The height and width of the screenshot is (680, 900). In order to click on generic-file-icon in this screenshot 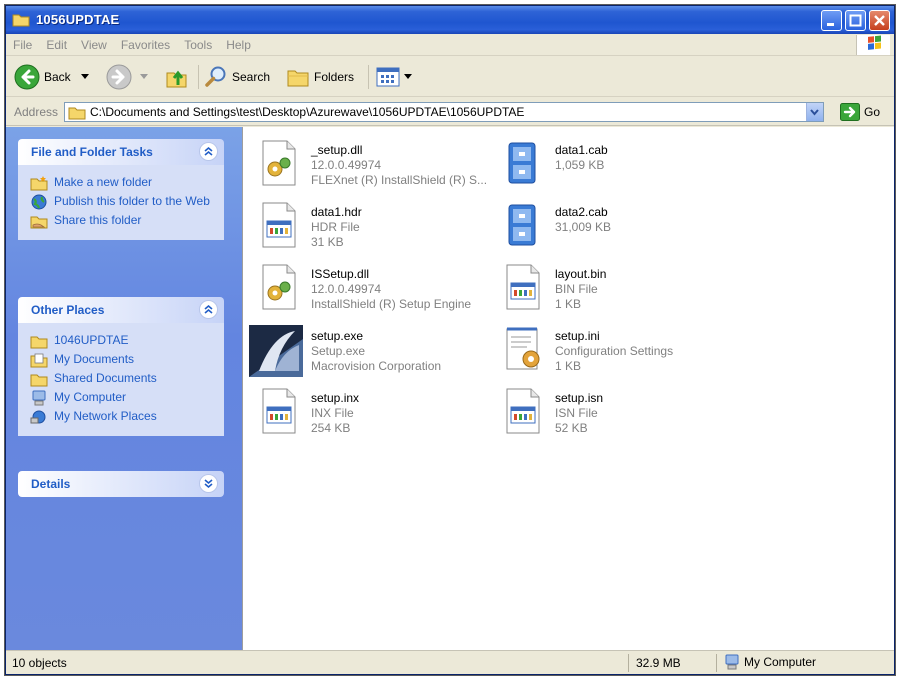, I will do `click(523, 287)`.